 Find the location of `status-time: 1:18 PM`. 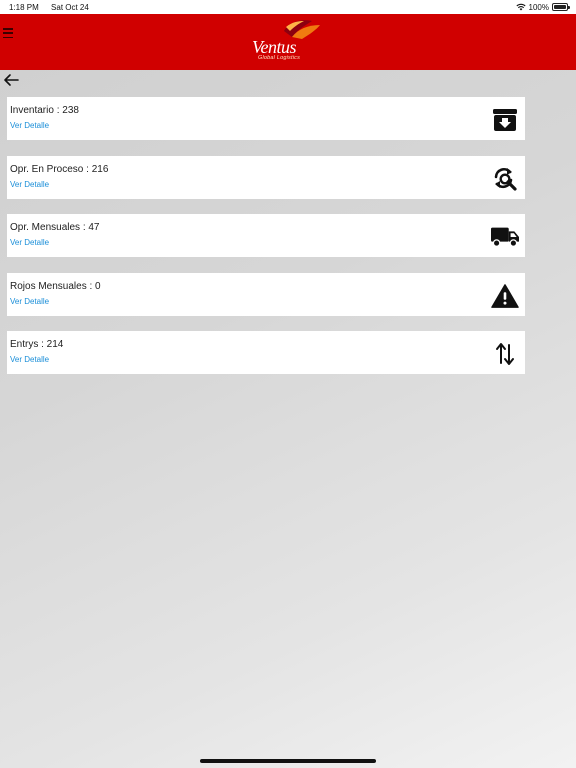

status-time: 1:18 PM is located at coordinates (24, 7).